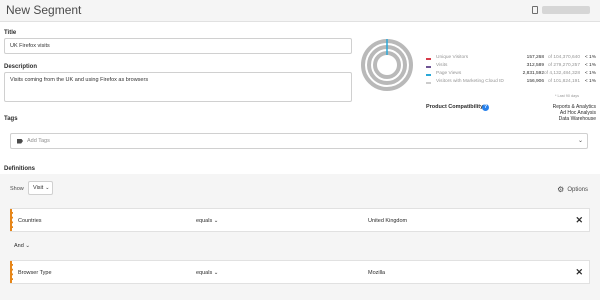 The height and width of the screenshot is (300, 600). What do you see at coordinates (178, 46) in the screenshot?
I see `title-input: UK Firefox visits` at bounding box center [178, 46].